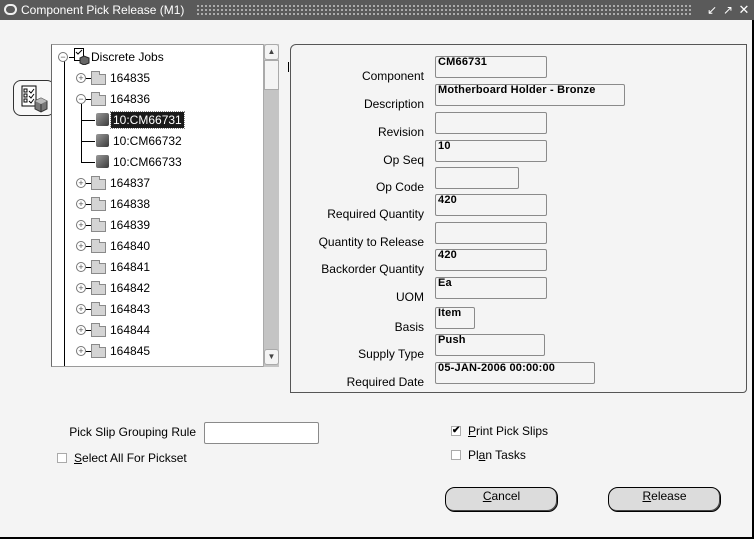 This screenshot has height=539, width=754. I want to click on tree-node-label: 164842, so click(130, 288).